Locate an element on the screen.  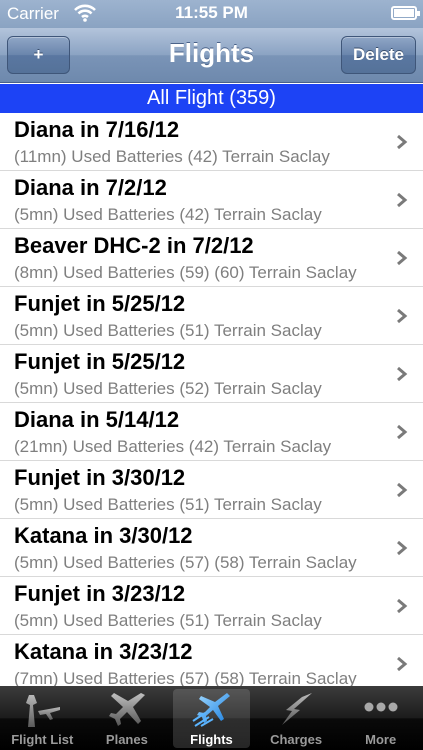
tab-label: Charges is located at coordinates (296, 739).